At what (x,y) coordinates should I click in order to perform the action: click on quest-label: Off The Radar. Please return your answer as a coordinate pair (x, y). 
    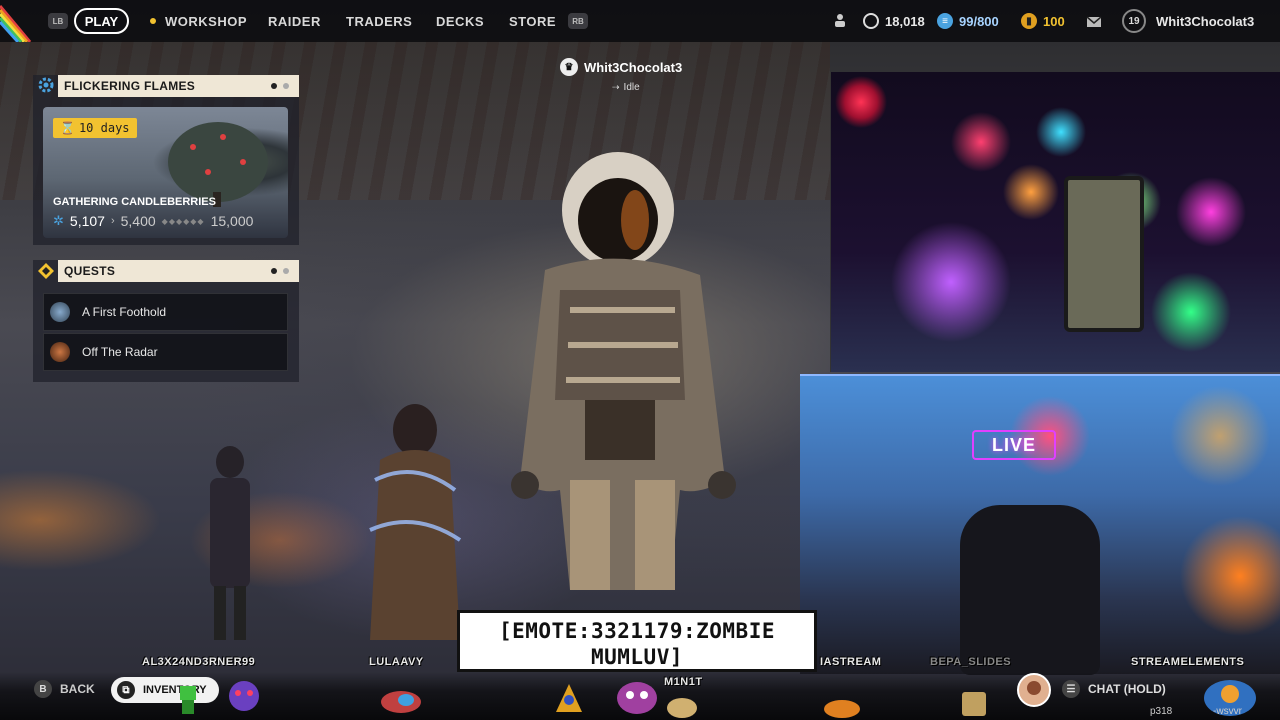
    Looking at the image, I should click on (120, 352).